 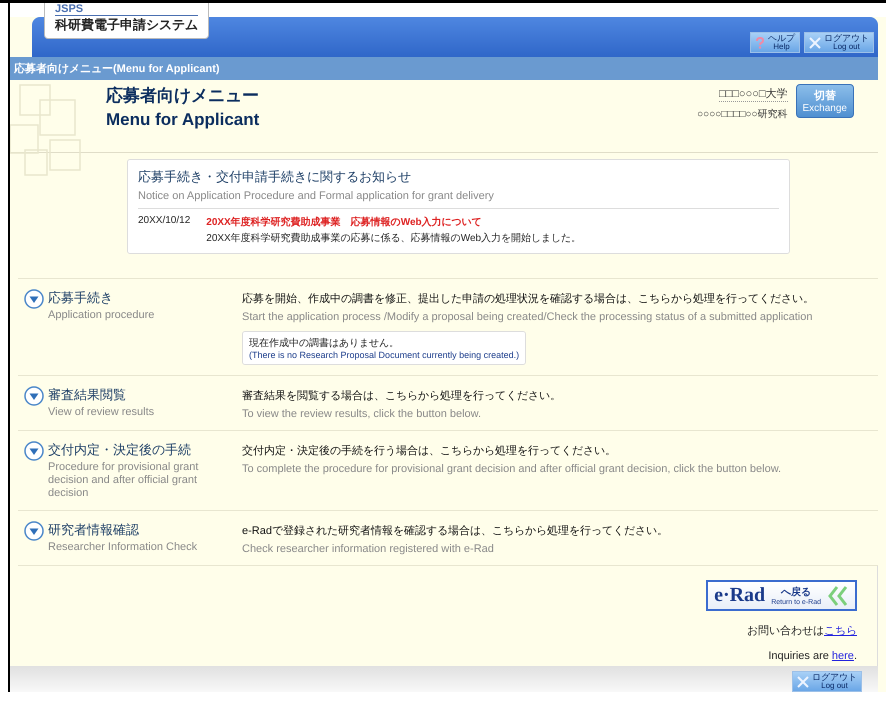 What do you see at coordinates (102, 412) in the screenshot?
I see `section-title-english: View of review results` at bounding box center [102, 412].